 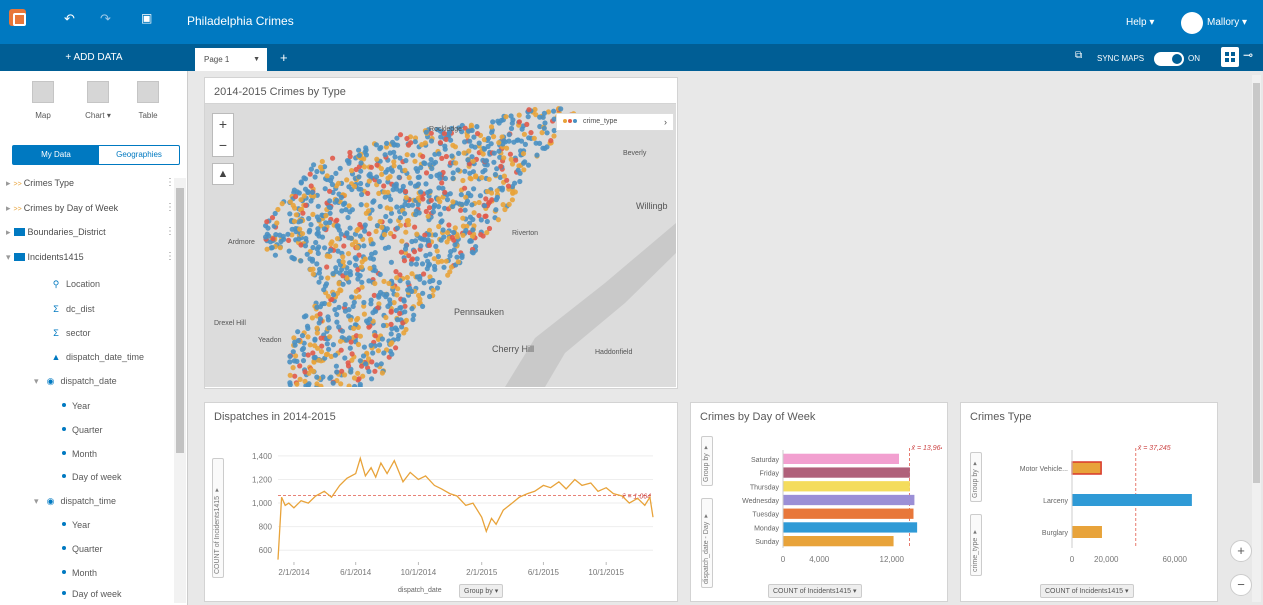 I want to click on field-dispatch-time: ▾ ◉ dispatch_time, so click(x=75, y=501).